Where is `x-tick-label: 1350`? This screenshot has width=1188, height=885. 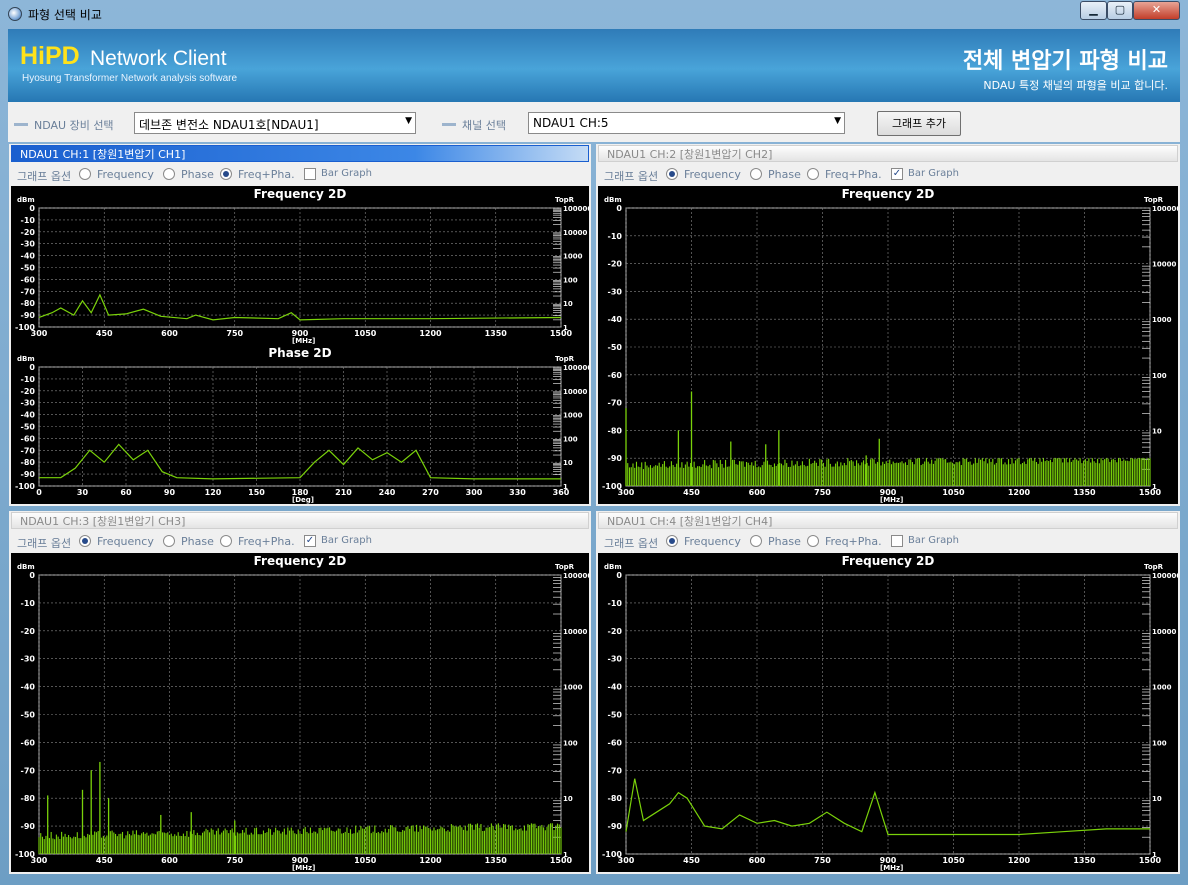 x-tick-label: 1350 is located at coordinates (1084, 492).